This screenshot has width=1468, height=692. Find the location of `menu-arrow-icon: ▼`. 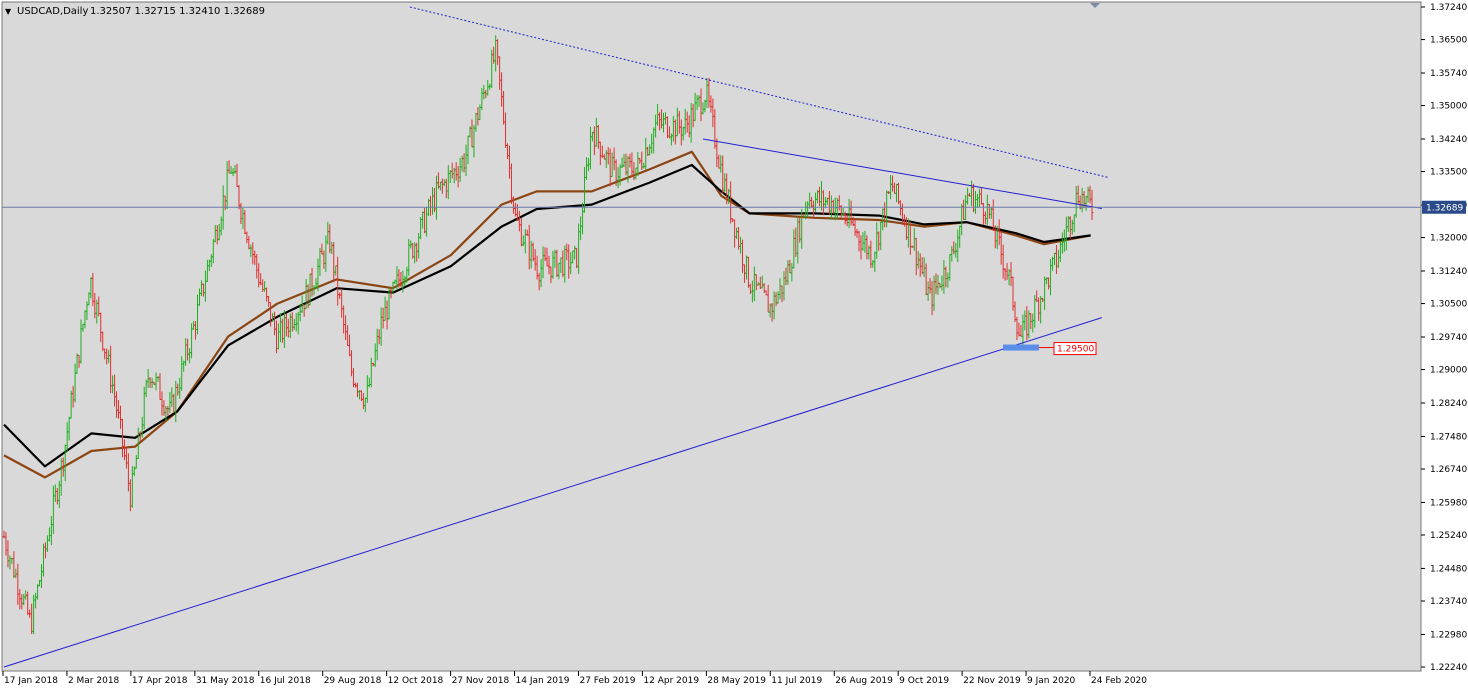

menu-arrow-icon: ▼ is located at coordinates (8, 11).